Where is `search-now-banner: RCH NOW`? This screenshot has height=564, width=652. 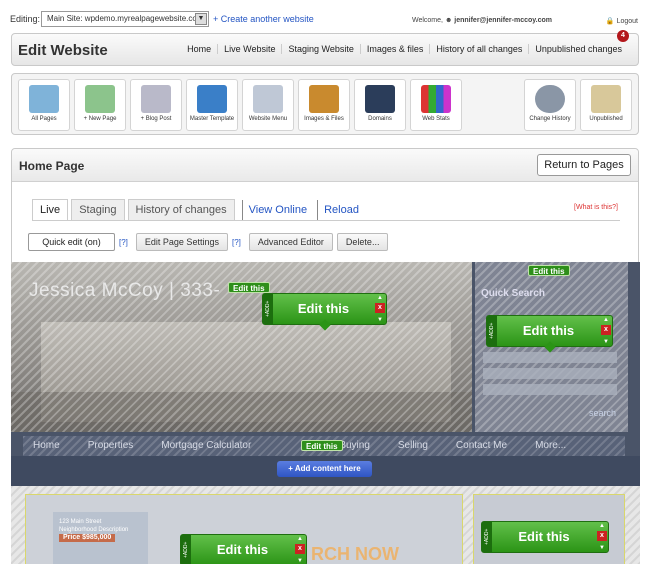
search-now-banner: RCH NOW is located at coordinates (355, 554).